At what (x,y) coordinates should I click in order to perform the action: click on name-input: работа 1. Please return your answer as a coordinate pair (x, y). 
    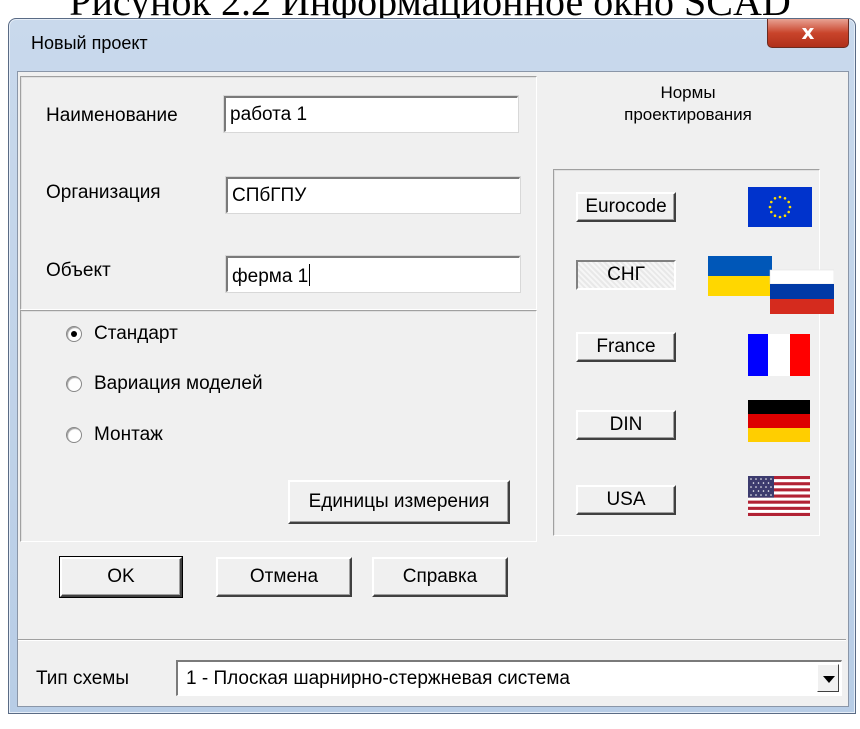
    Looking at the image, I should click on (371, 114).